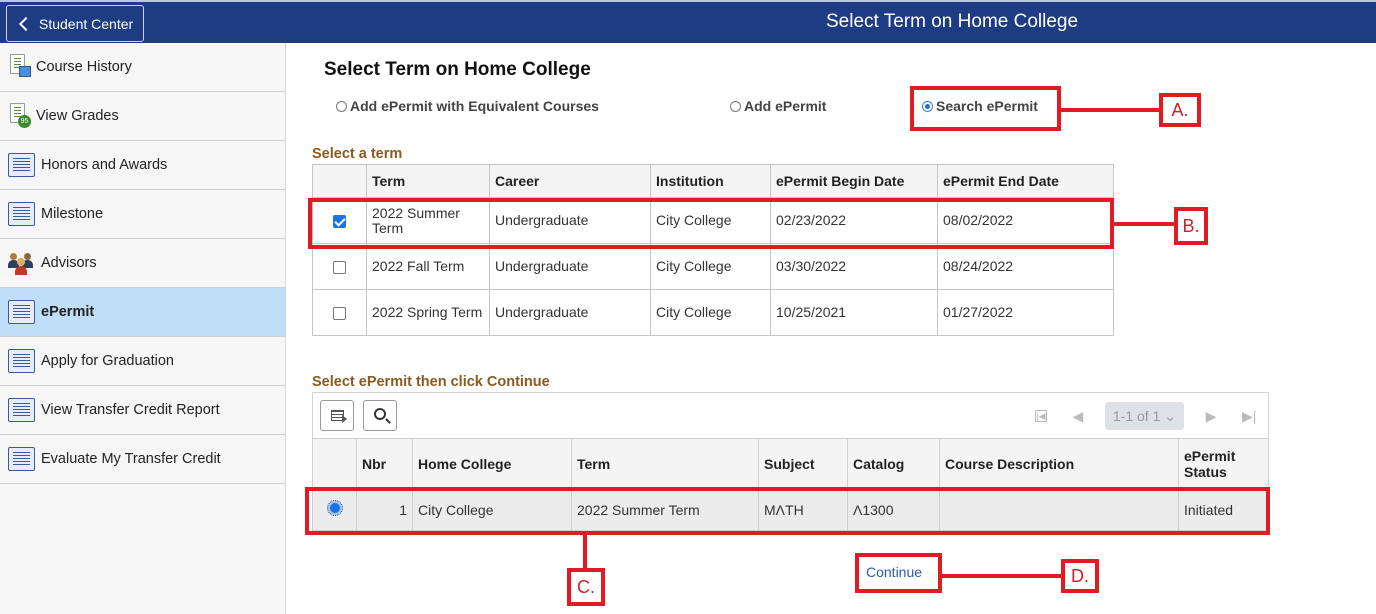 The image size is (1376, 614). What do you see at coordinates (790, 415) in the screenshot?
I see `grid-toolbar: |◀ ◀ 1-1 of 1 ⌄ ▶ ▶|` at bounding box center [790, 415].